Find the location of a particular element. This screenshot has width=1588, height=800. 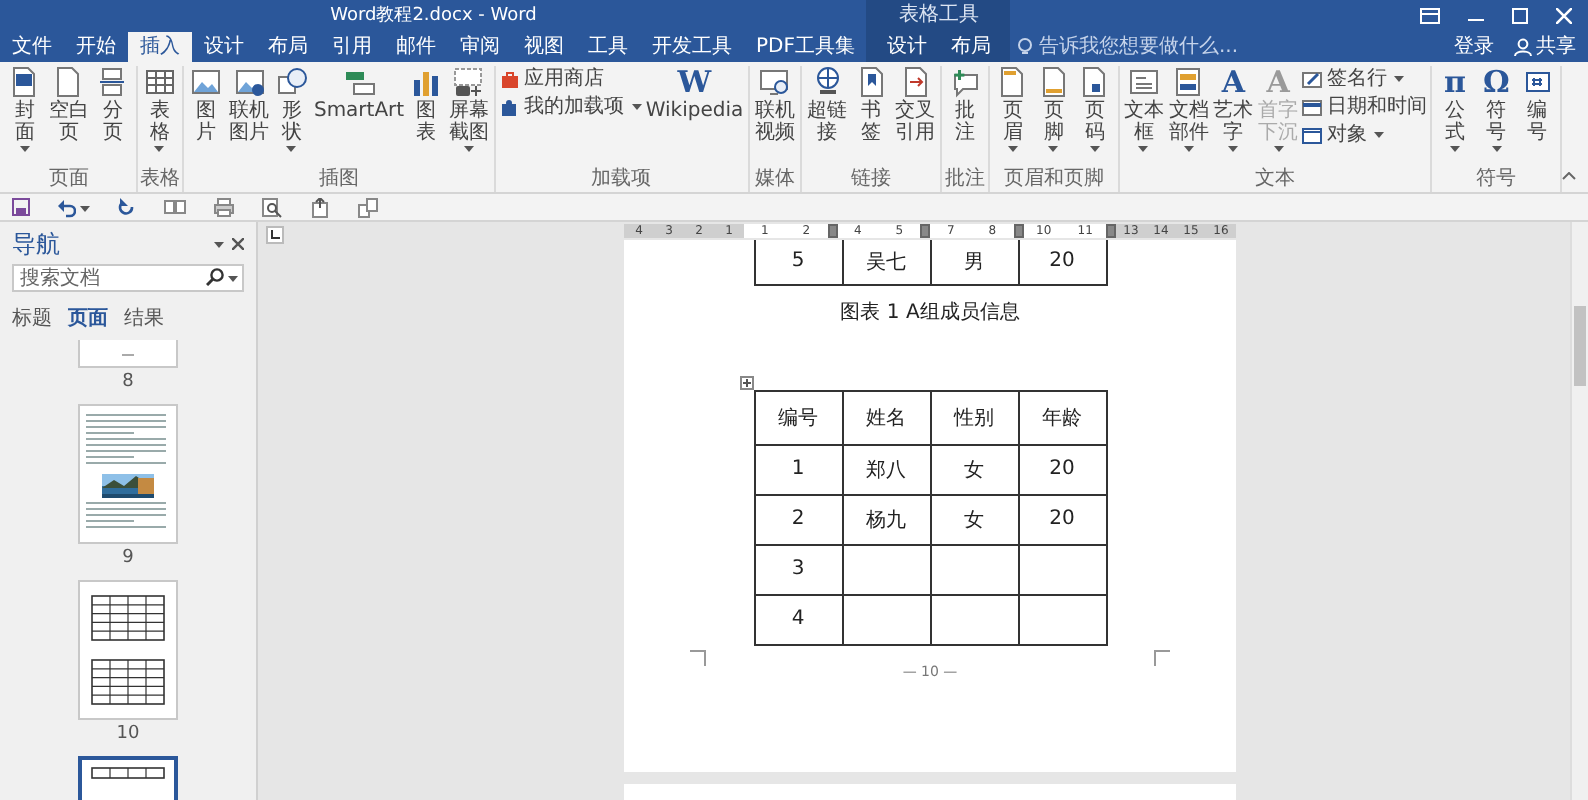

share-button: 共享 is located at coordinates (1549, 47).